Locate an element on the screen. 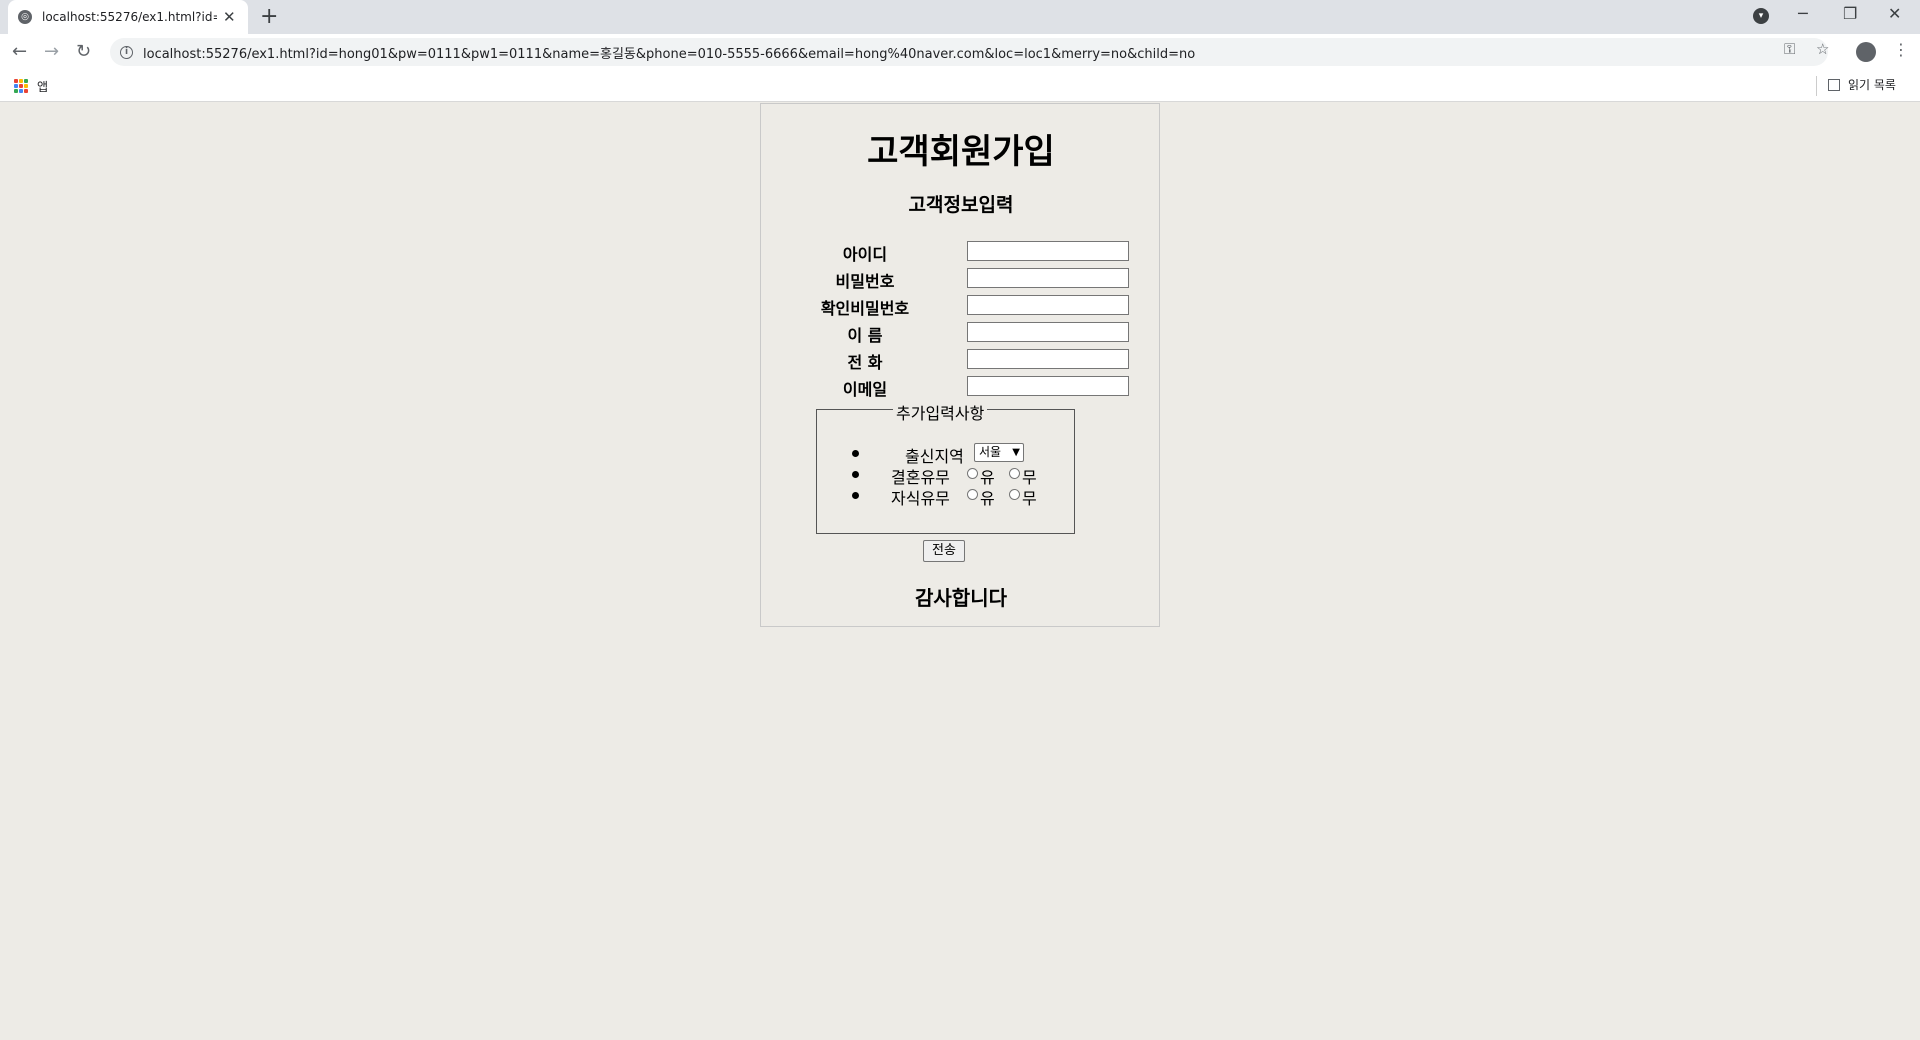  password-label: 비밀번호 is located at coordinates (865, 281).